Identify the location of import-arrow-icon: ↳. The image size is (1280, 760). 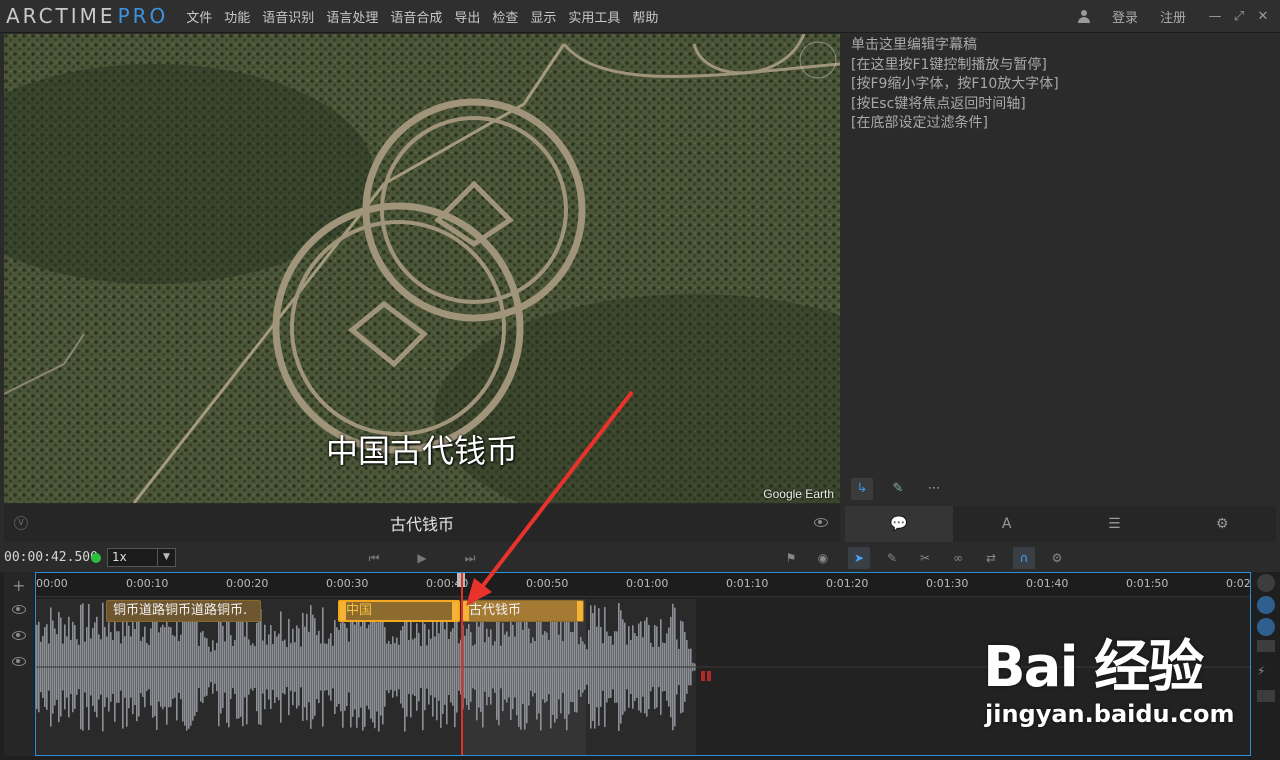
(862, 489).